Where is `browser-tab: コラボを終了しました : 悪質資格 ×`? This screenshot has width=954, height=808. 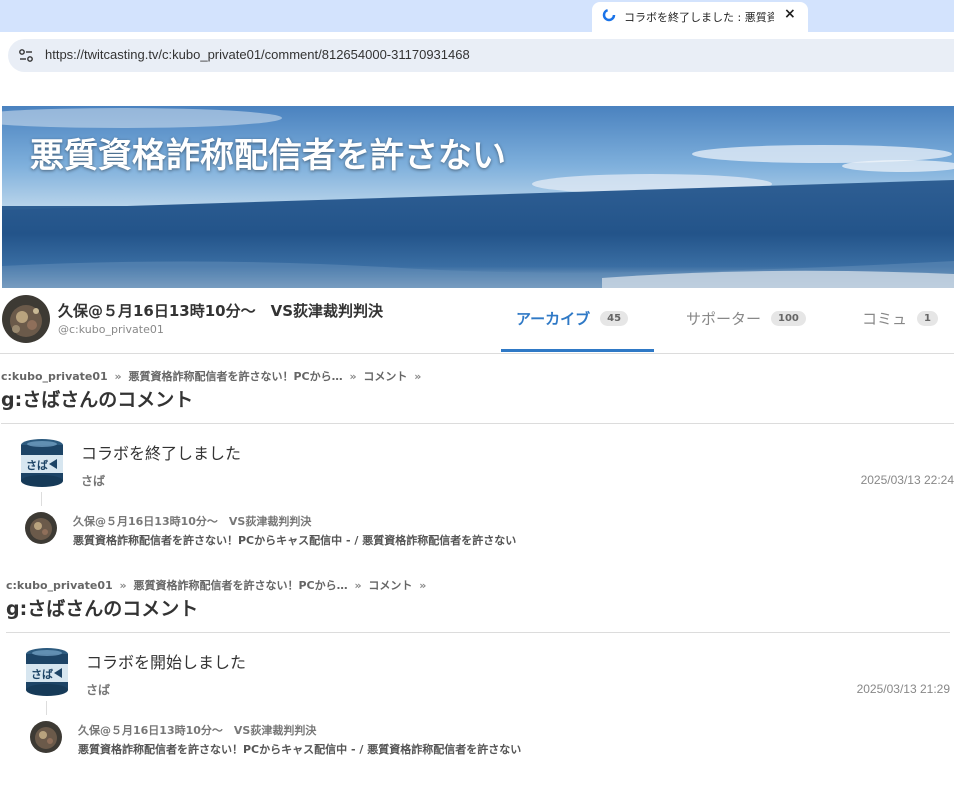
browser-tab: コラボを終了しました : 悪質資格 × is located at coordinates (700, 17).